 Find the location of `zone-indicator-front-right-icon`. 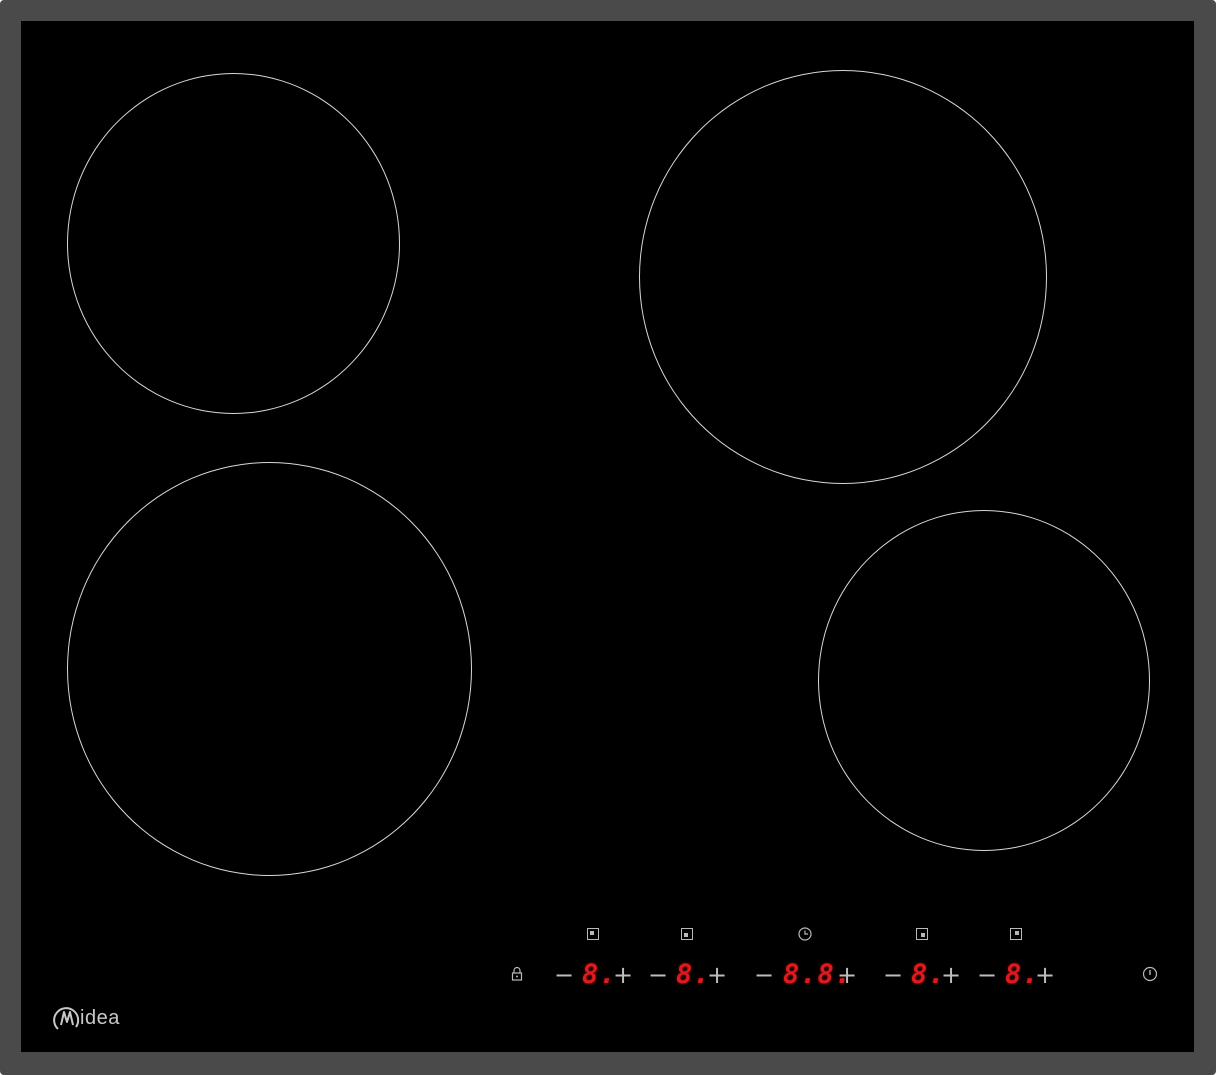

zone-indicator-front-right-icon is located at coordinates (922, 934).